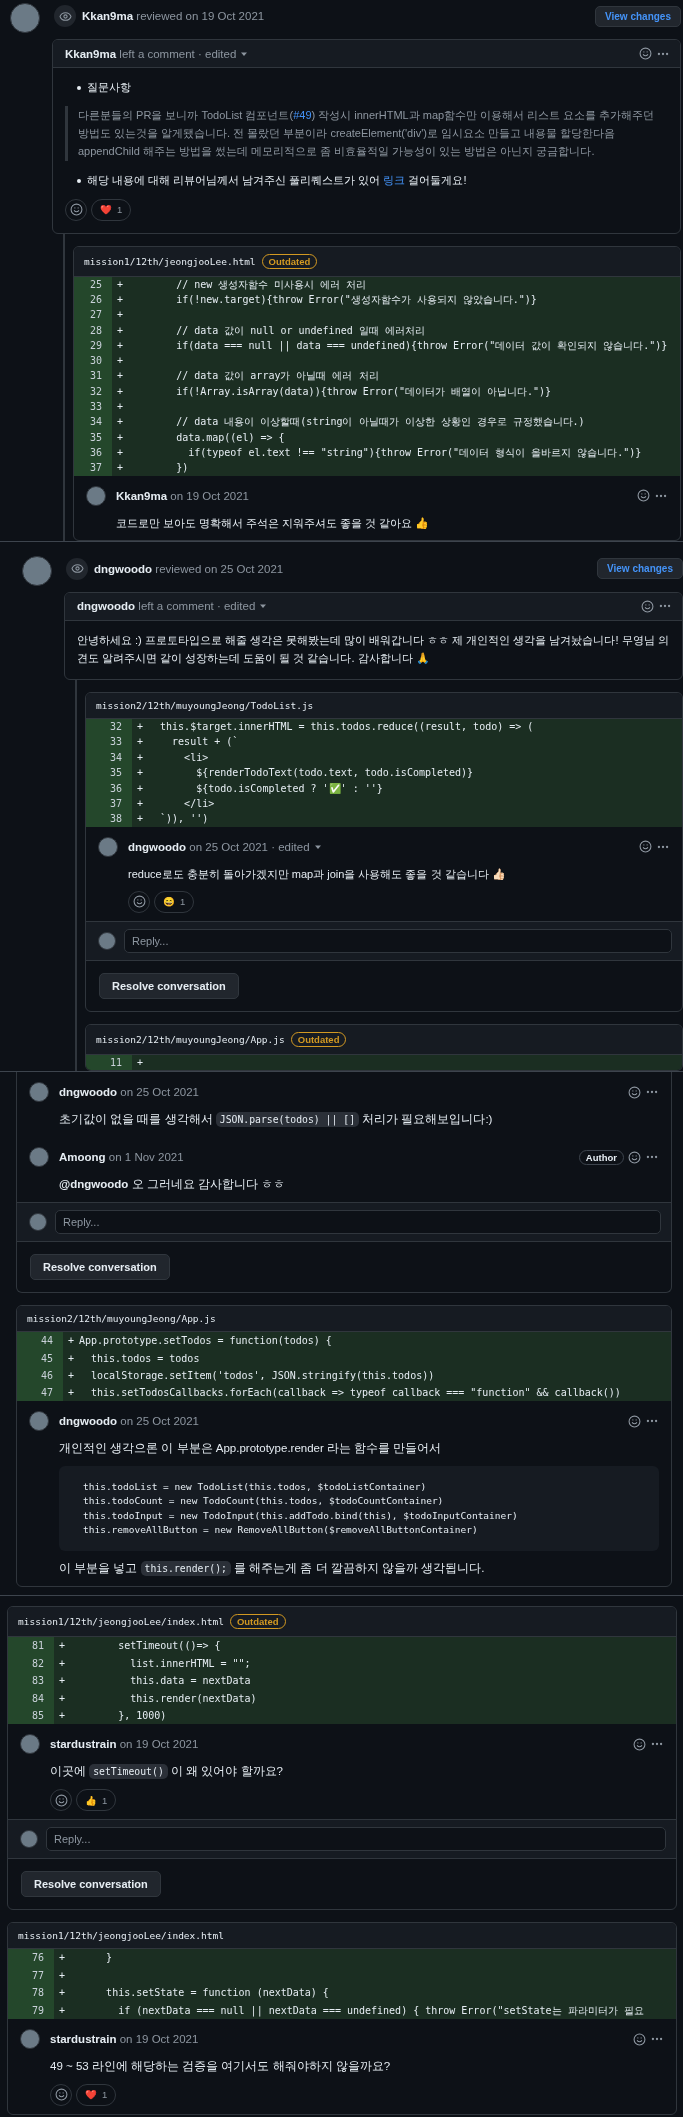  What do you see at coordinates (373, 649) in the screenshot?
I see `comment-text: 안녕하세요 :) 프로토타입으로 해줄 생각은 못해봤는데 많이 배워갑니다 ㅎㅎ 제 개인적인 생각을 남겨놨습니다! 무영님 의견도 알려주시면 같이 성장하는데 도움이 될 것 같습니다. 감사합니다 🙏` at bounding box center [373, 649].